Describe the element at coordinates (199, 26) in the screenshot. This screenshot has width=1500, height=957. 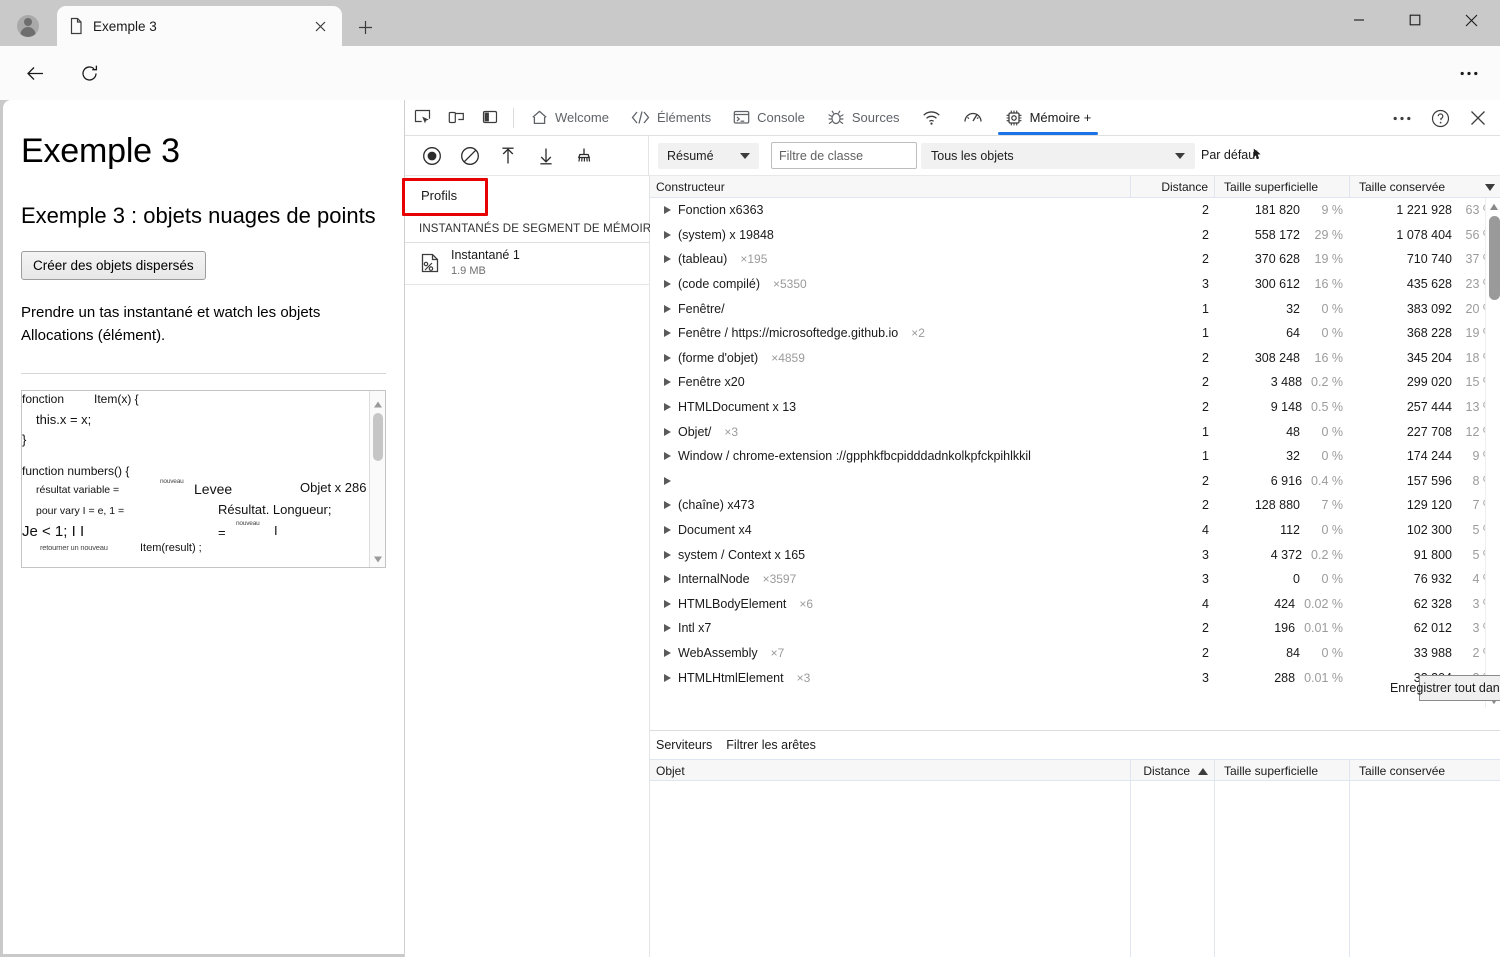
I see `browser-tab: Exemple 3` at that location.